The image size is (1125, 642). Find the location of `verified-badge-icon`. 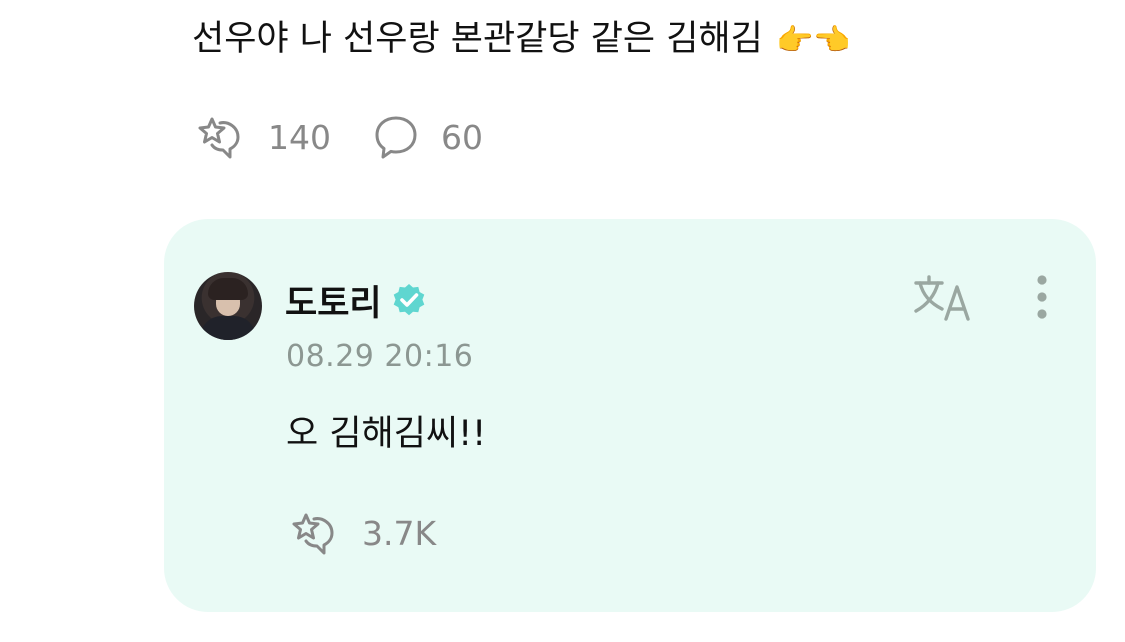

verified-badge-icon is located at coordinates (408, 299).